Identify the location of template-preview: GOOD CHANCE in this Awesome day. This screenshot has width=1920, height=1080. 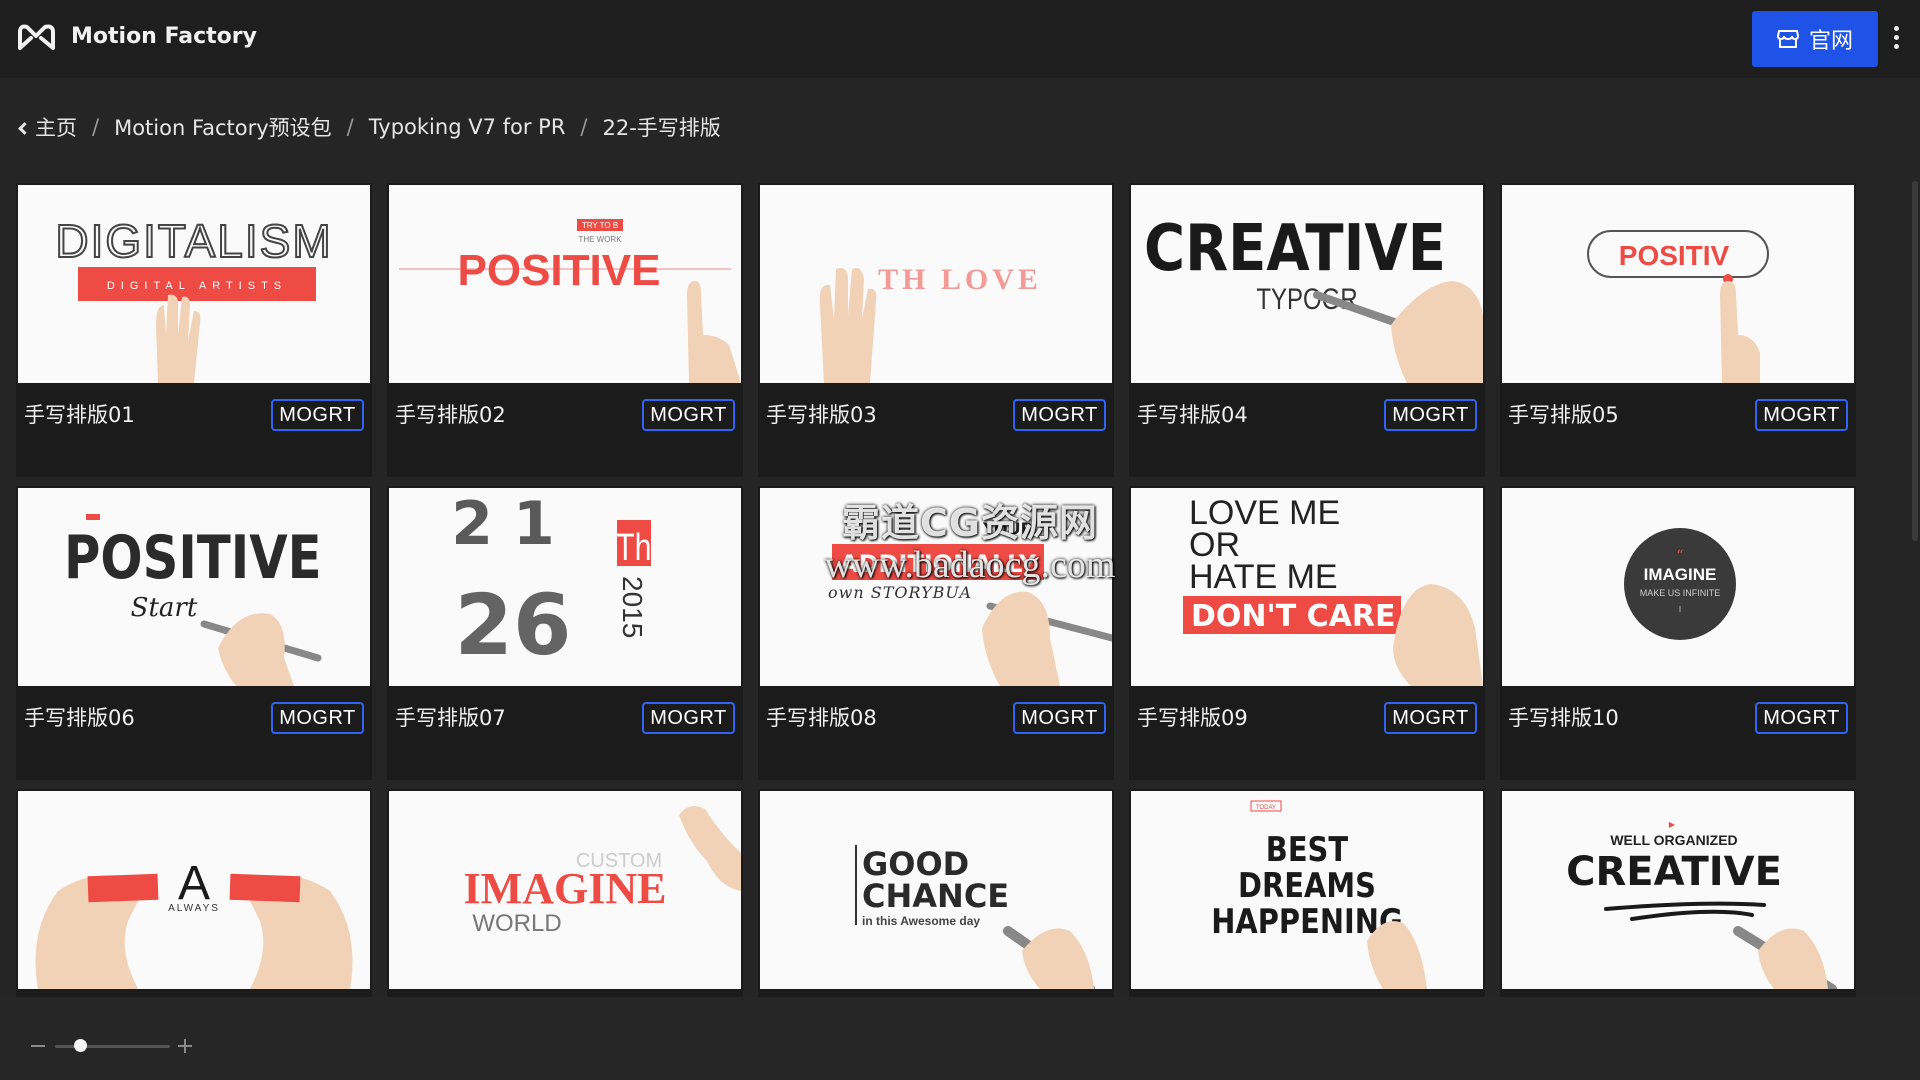
(936, 890).